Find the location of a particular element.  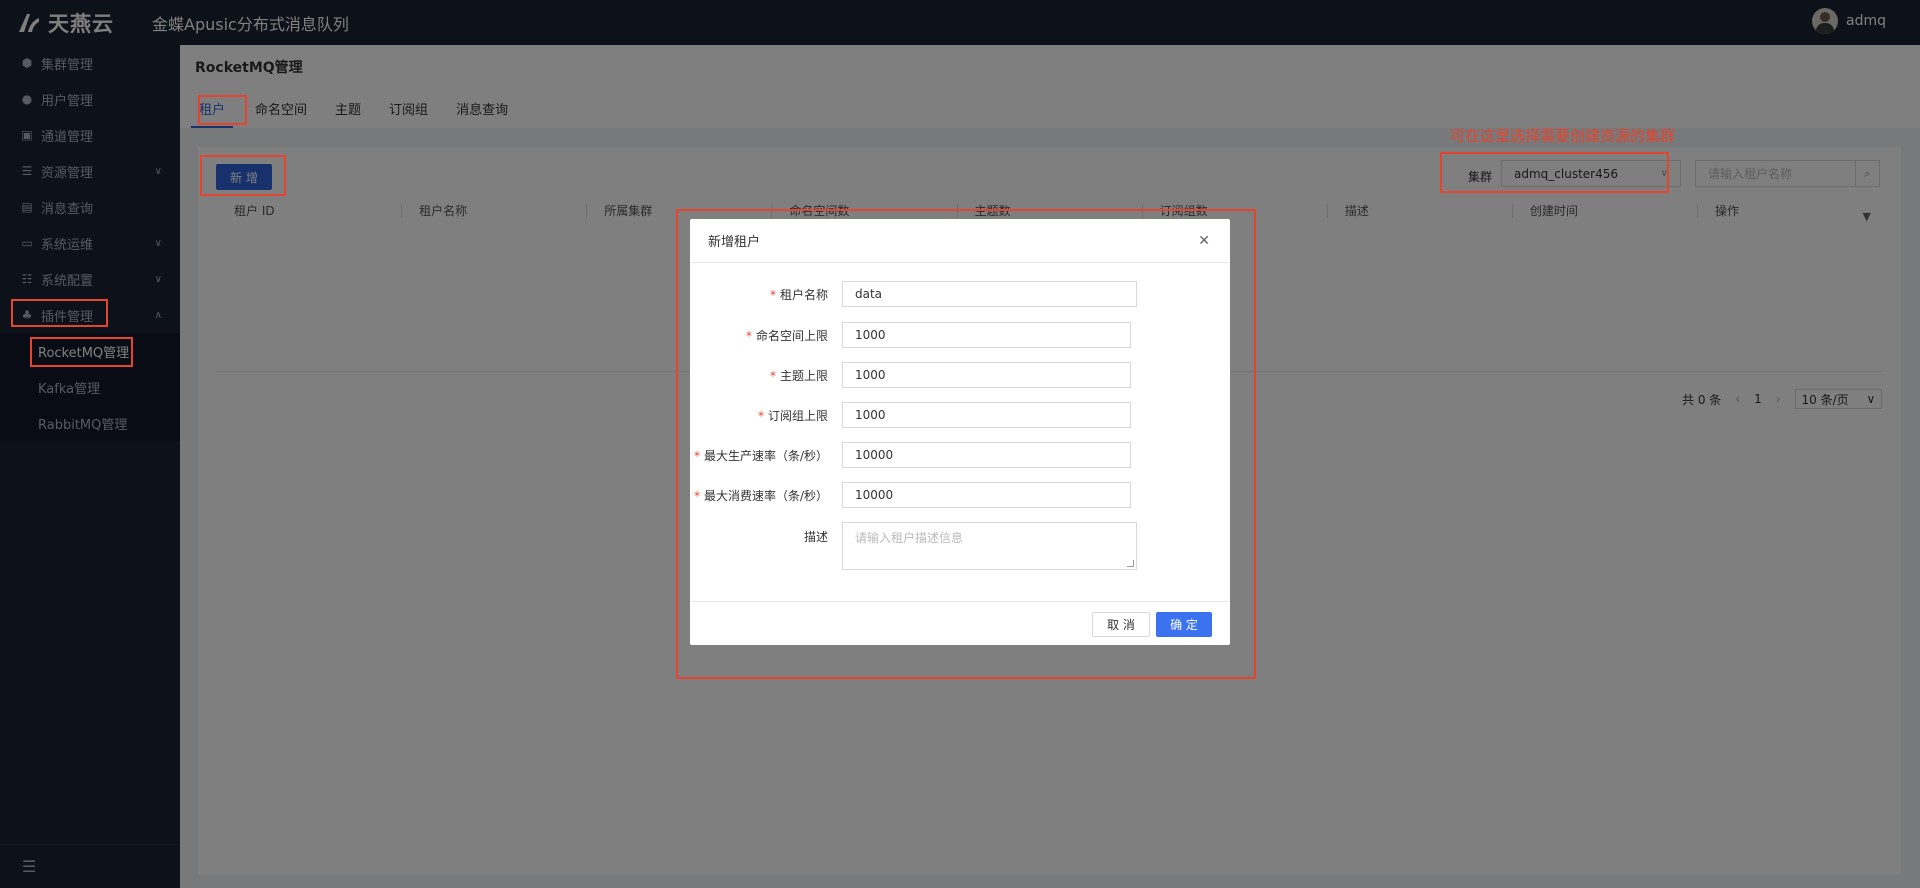

form-label: * 命名空间上限 is located at coordinates (766, 335).